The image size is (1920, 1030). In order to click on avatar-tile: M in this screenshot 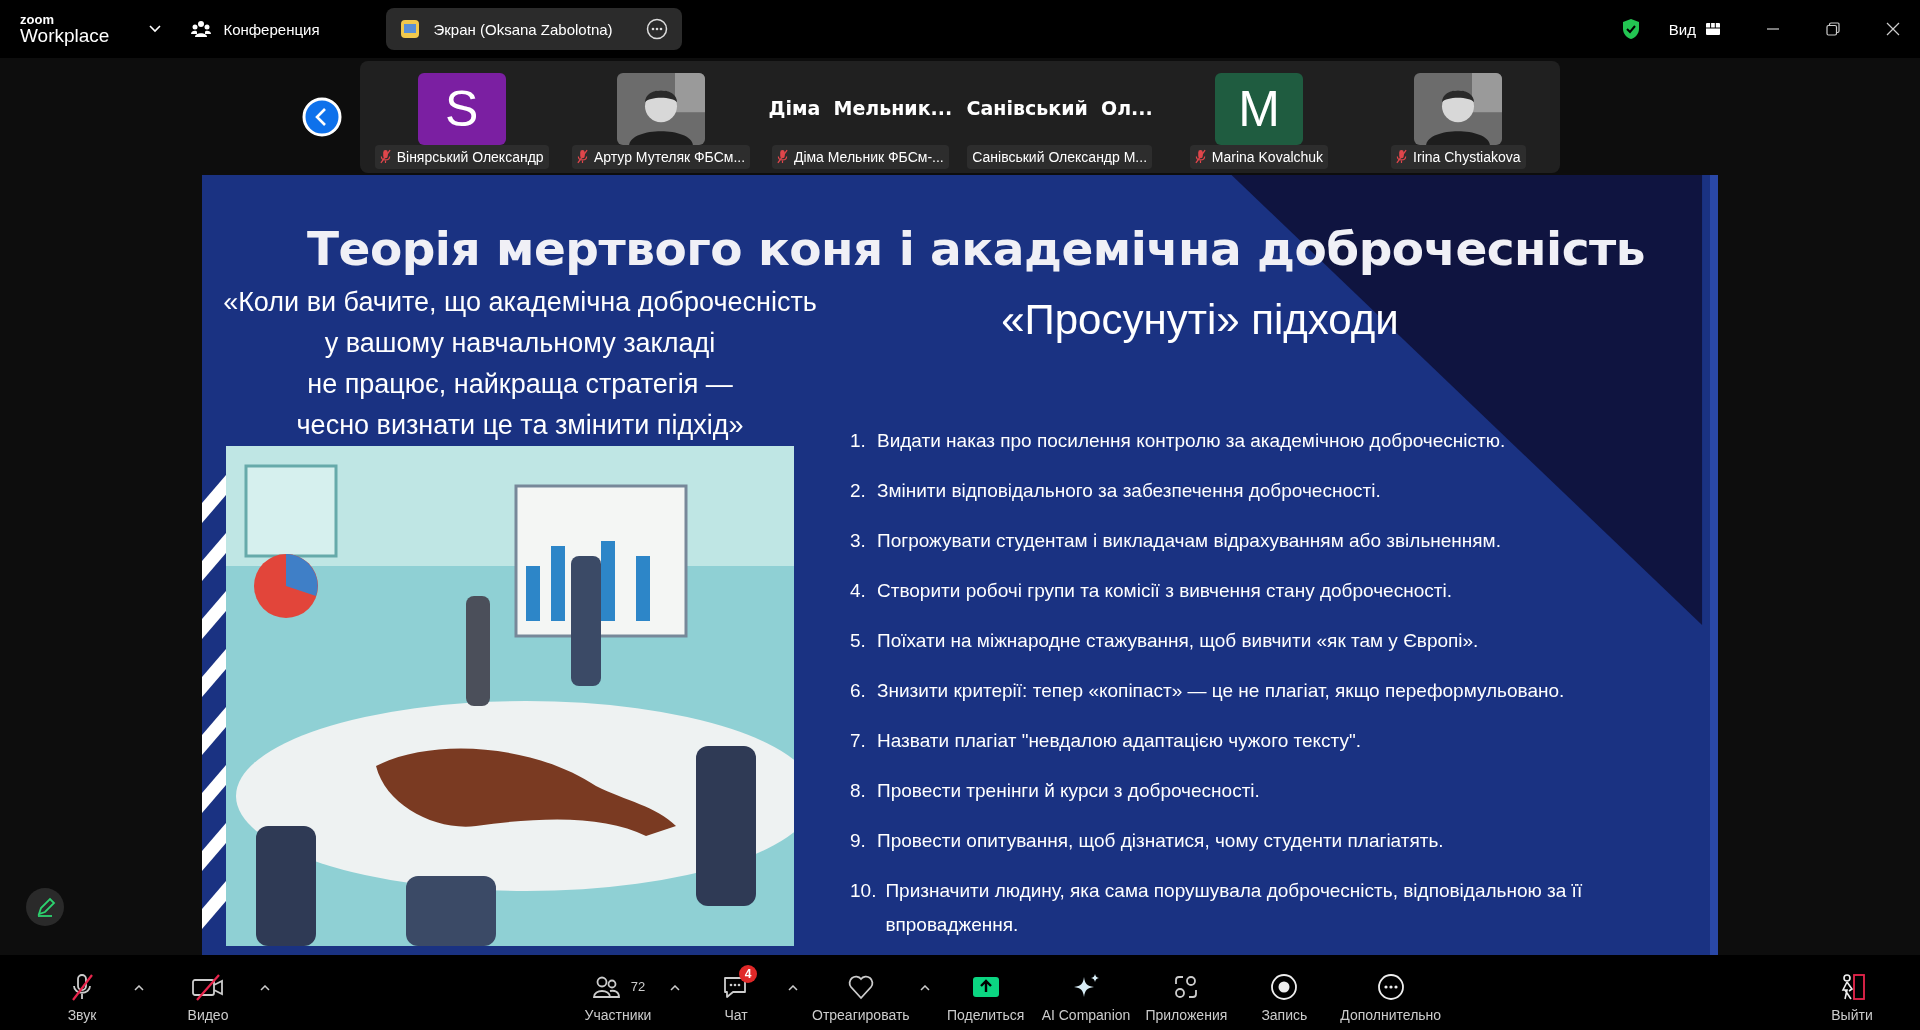, I will do `click(1258, 108)`.